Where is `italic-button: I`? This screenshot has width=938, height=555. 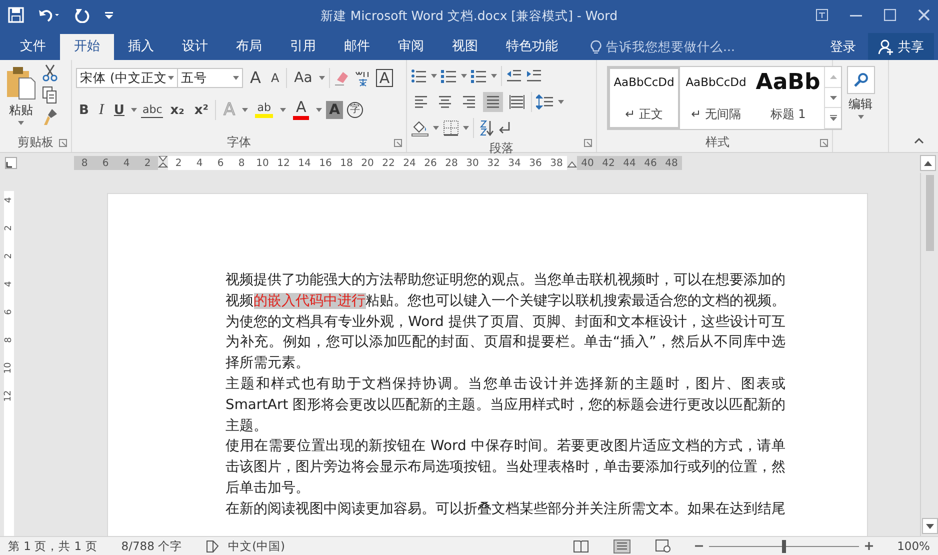 italic-button: I is located at coordinates (101, 110).